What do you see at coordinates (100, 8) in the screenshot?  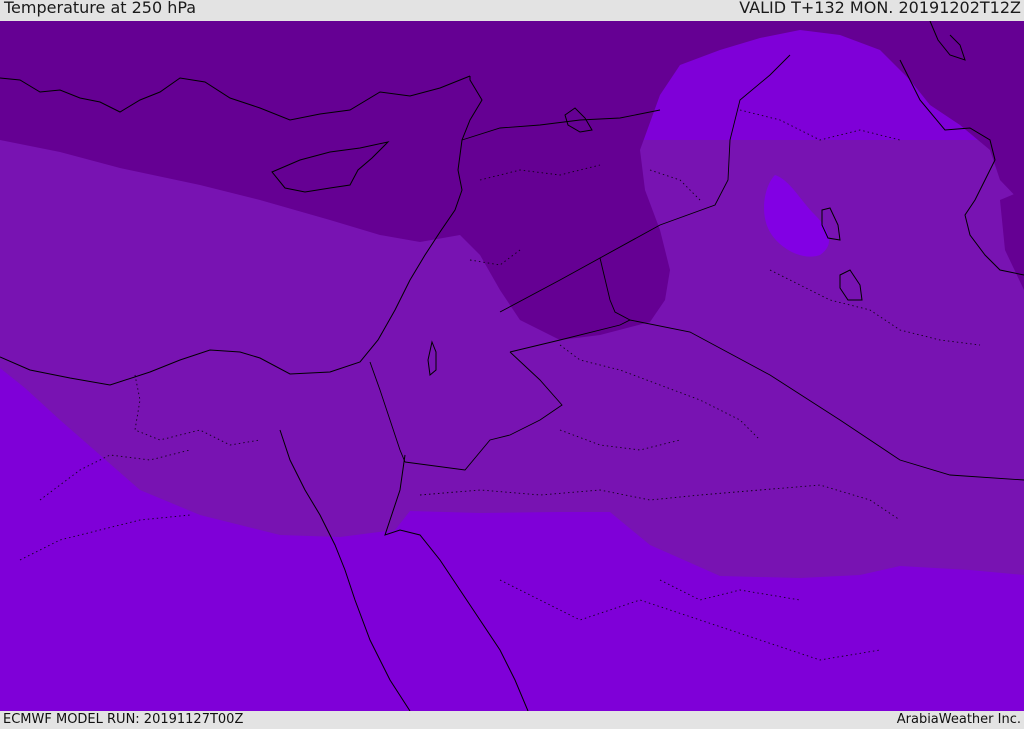 I see `map-title: Temperature at 250 hPa` at bounding box center [100, 8].